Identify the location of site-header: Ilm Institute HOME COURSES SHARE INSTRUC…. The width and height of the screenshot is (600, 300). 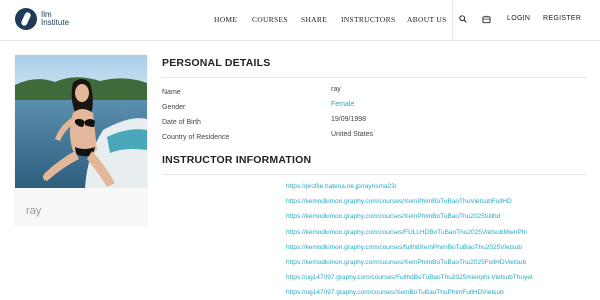
(300, 20).